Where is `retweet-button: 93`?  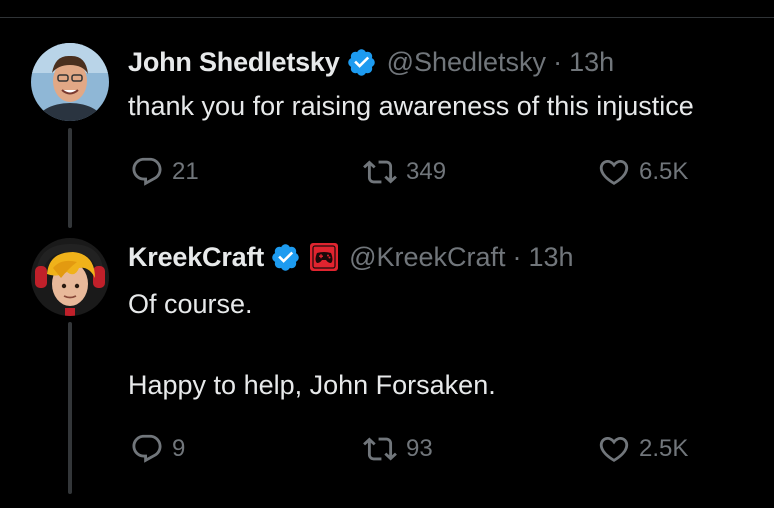
retweet-button: 93 is located at coordinates (397, 449).